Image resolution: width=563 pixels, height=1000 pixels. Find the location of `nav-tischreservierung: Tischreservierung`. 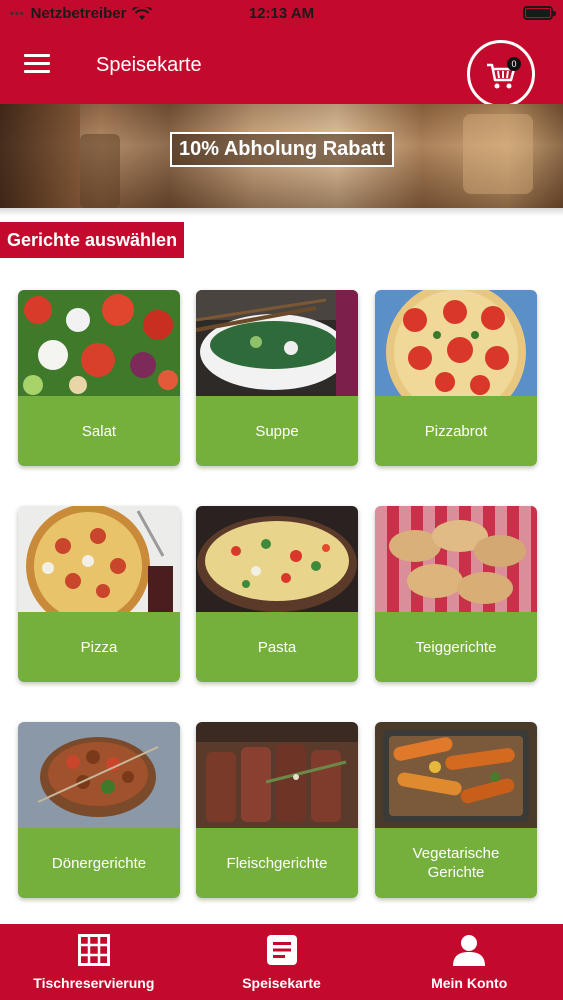

nav-tischreservierung: Tischreservierung is located at coordinates (94, 962).